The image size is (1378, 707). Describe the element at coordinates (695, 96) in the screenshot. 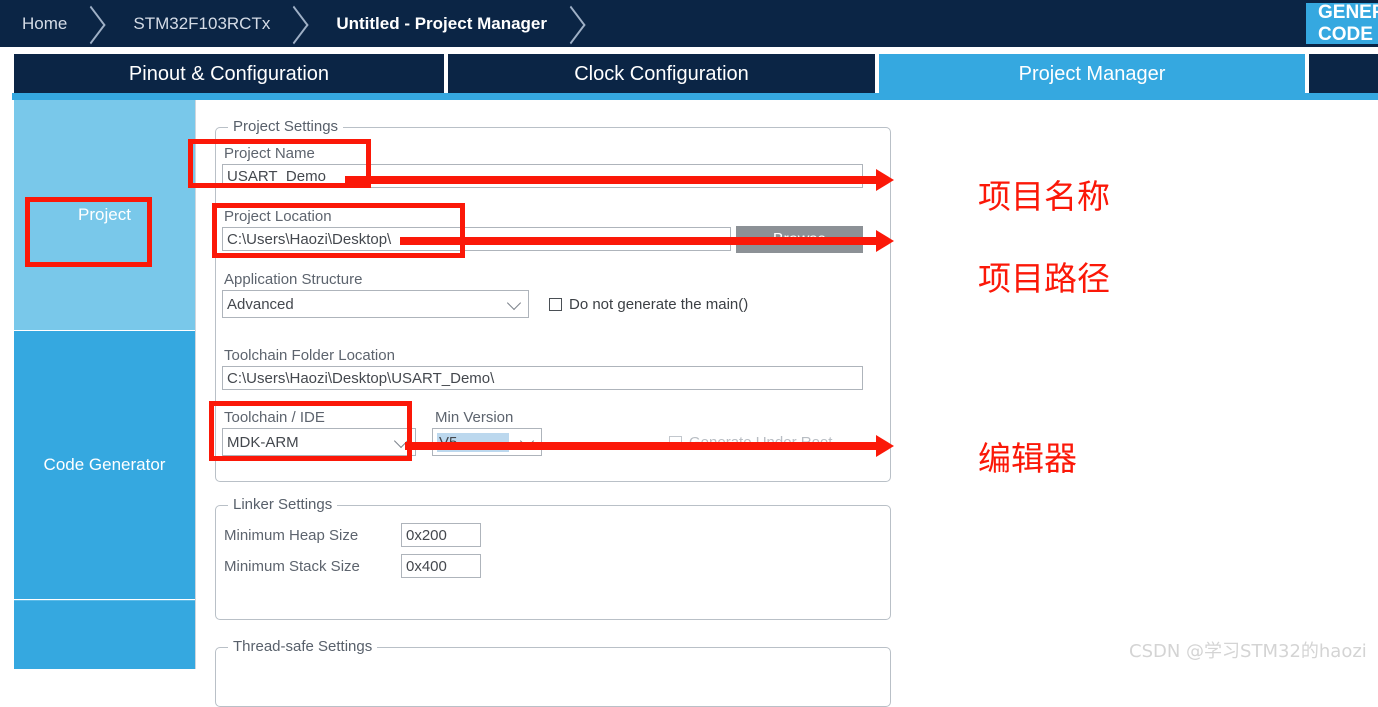

I see `tab-underline` at that location.